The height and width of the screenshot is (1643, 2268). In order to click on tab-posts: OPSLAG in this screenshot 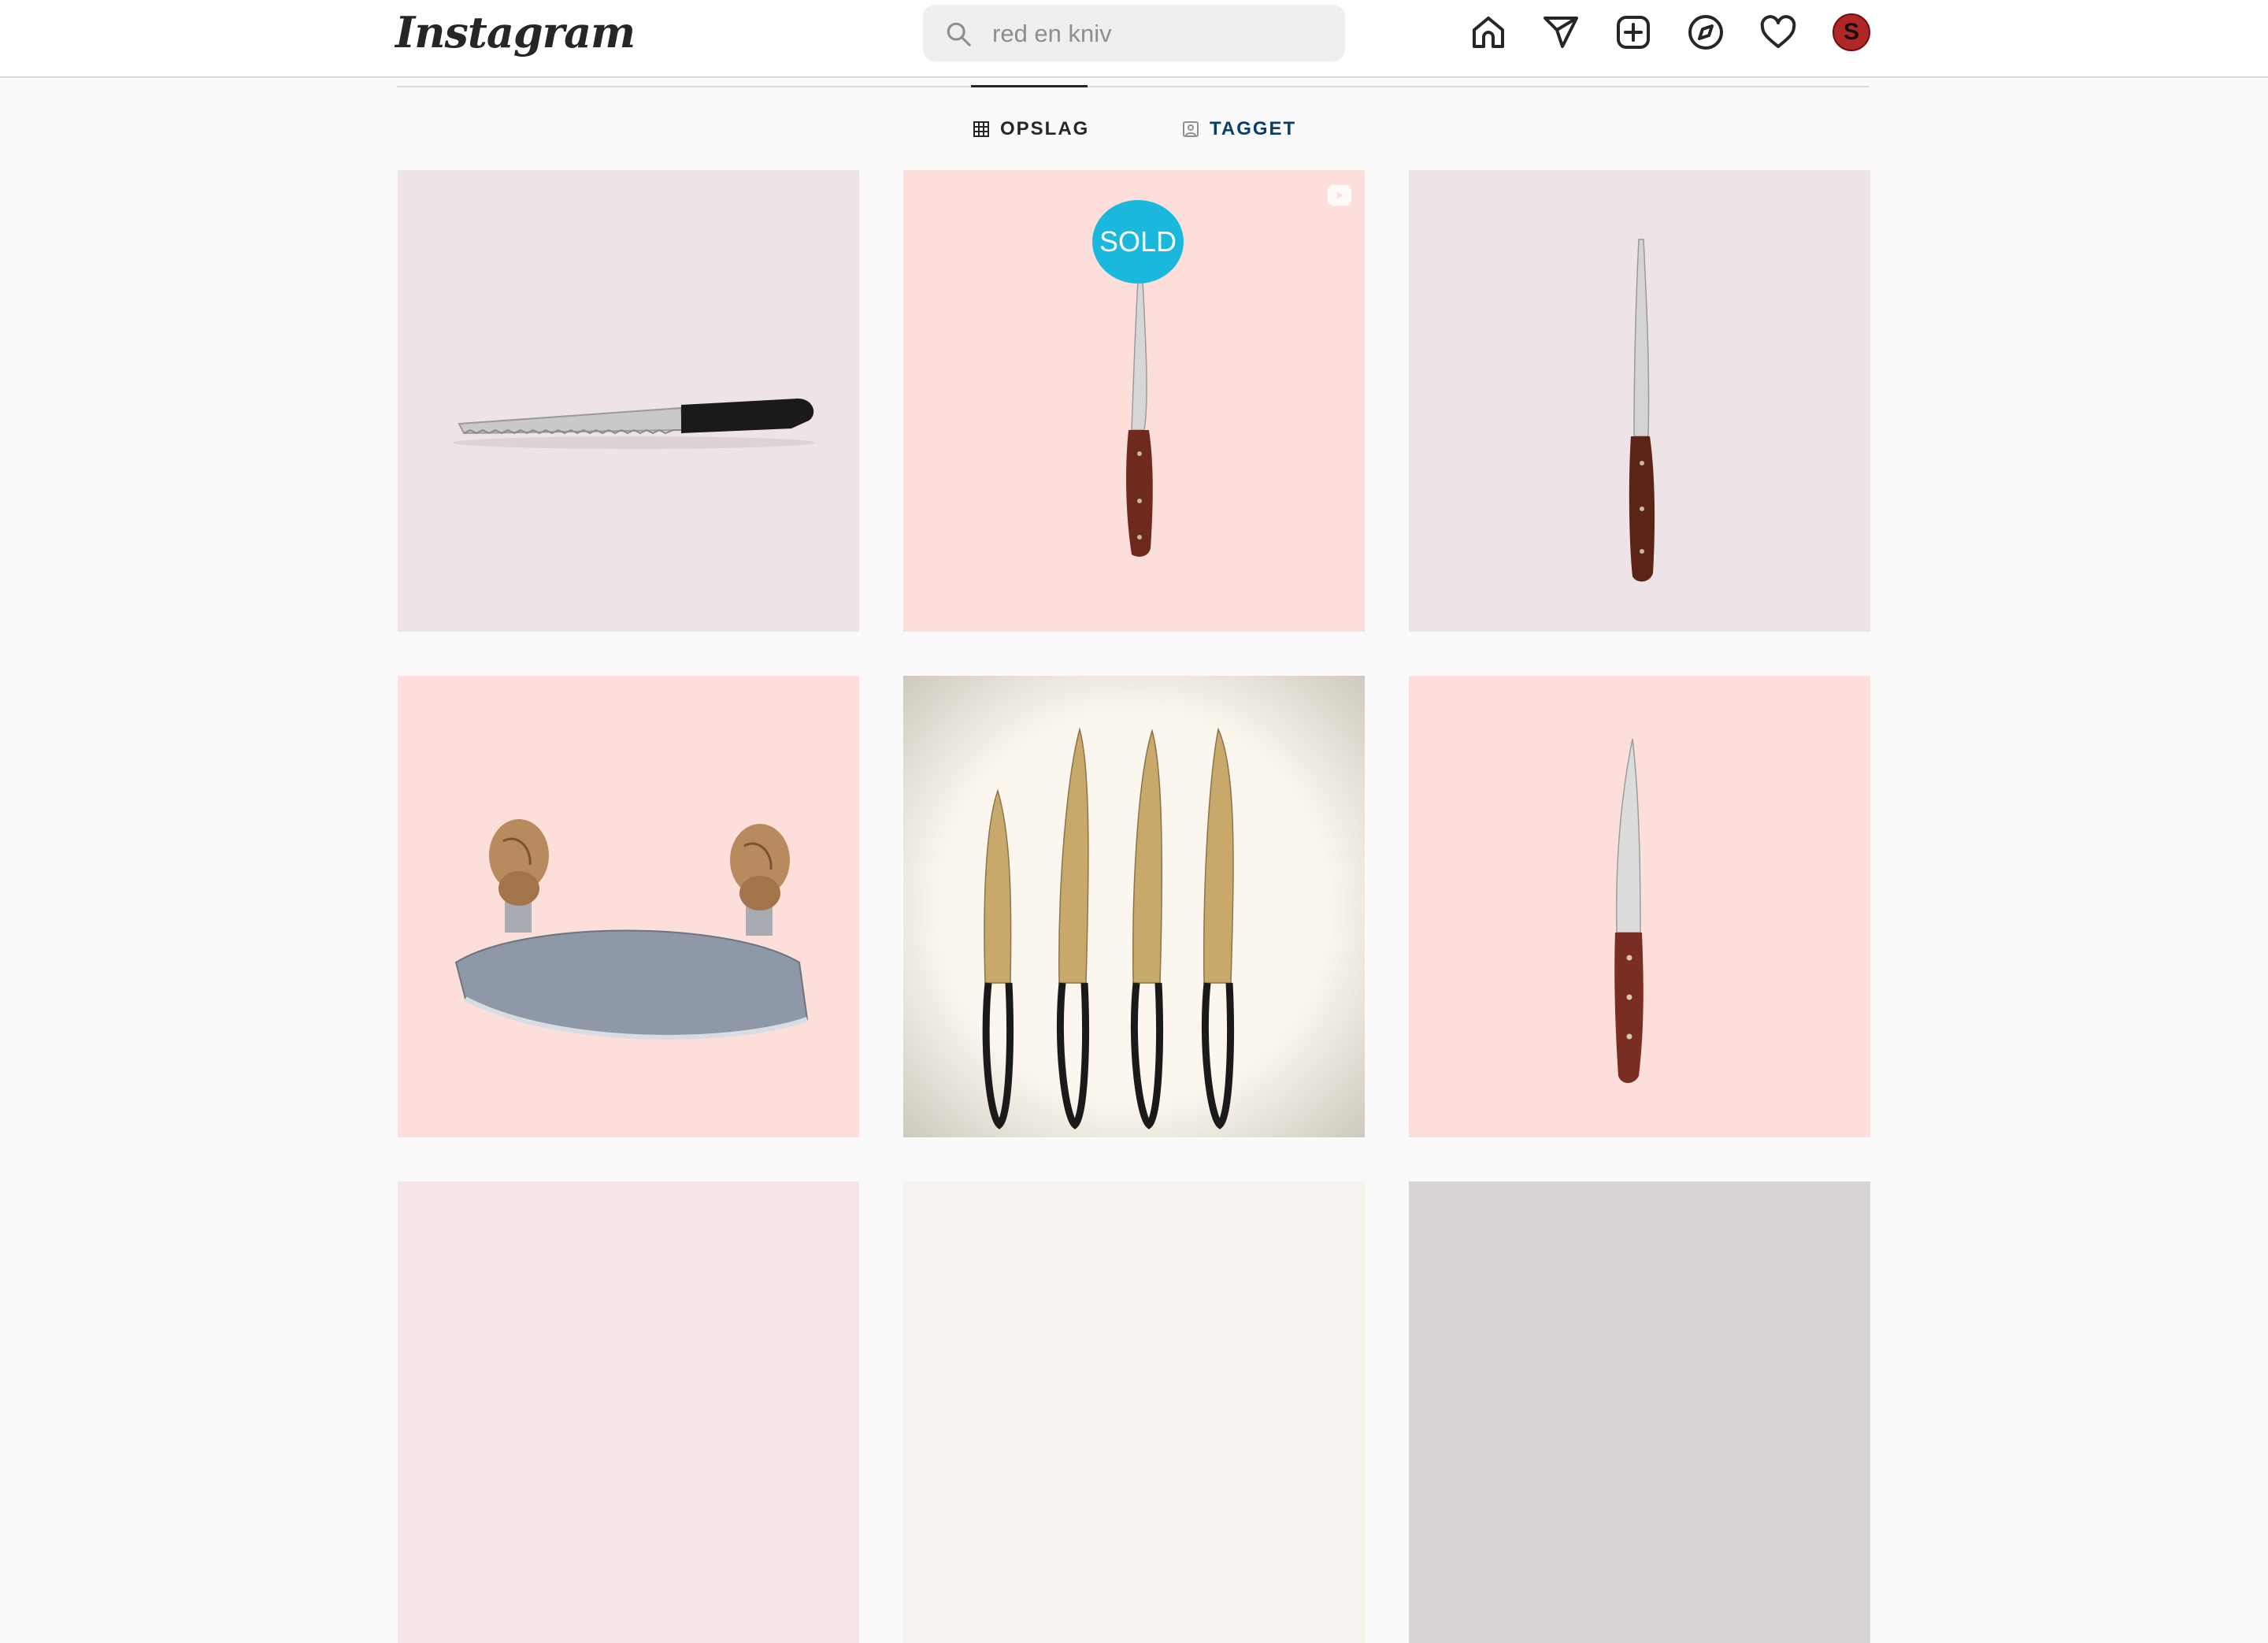, I will do `click(1030, 129)`.